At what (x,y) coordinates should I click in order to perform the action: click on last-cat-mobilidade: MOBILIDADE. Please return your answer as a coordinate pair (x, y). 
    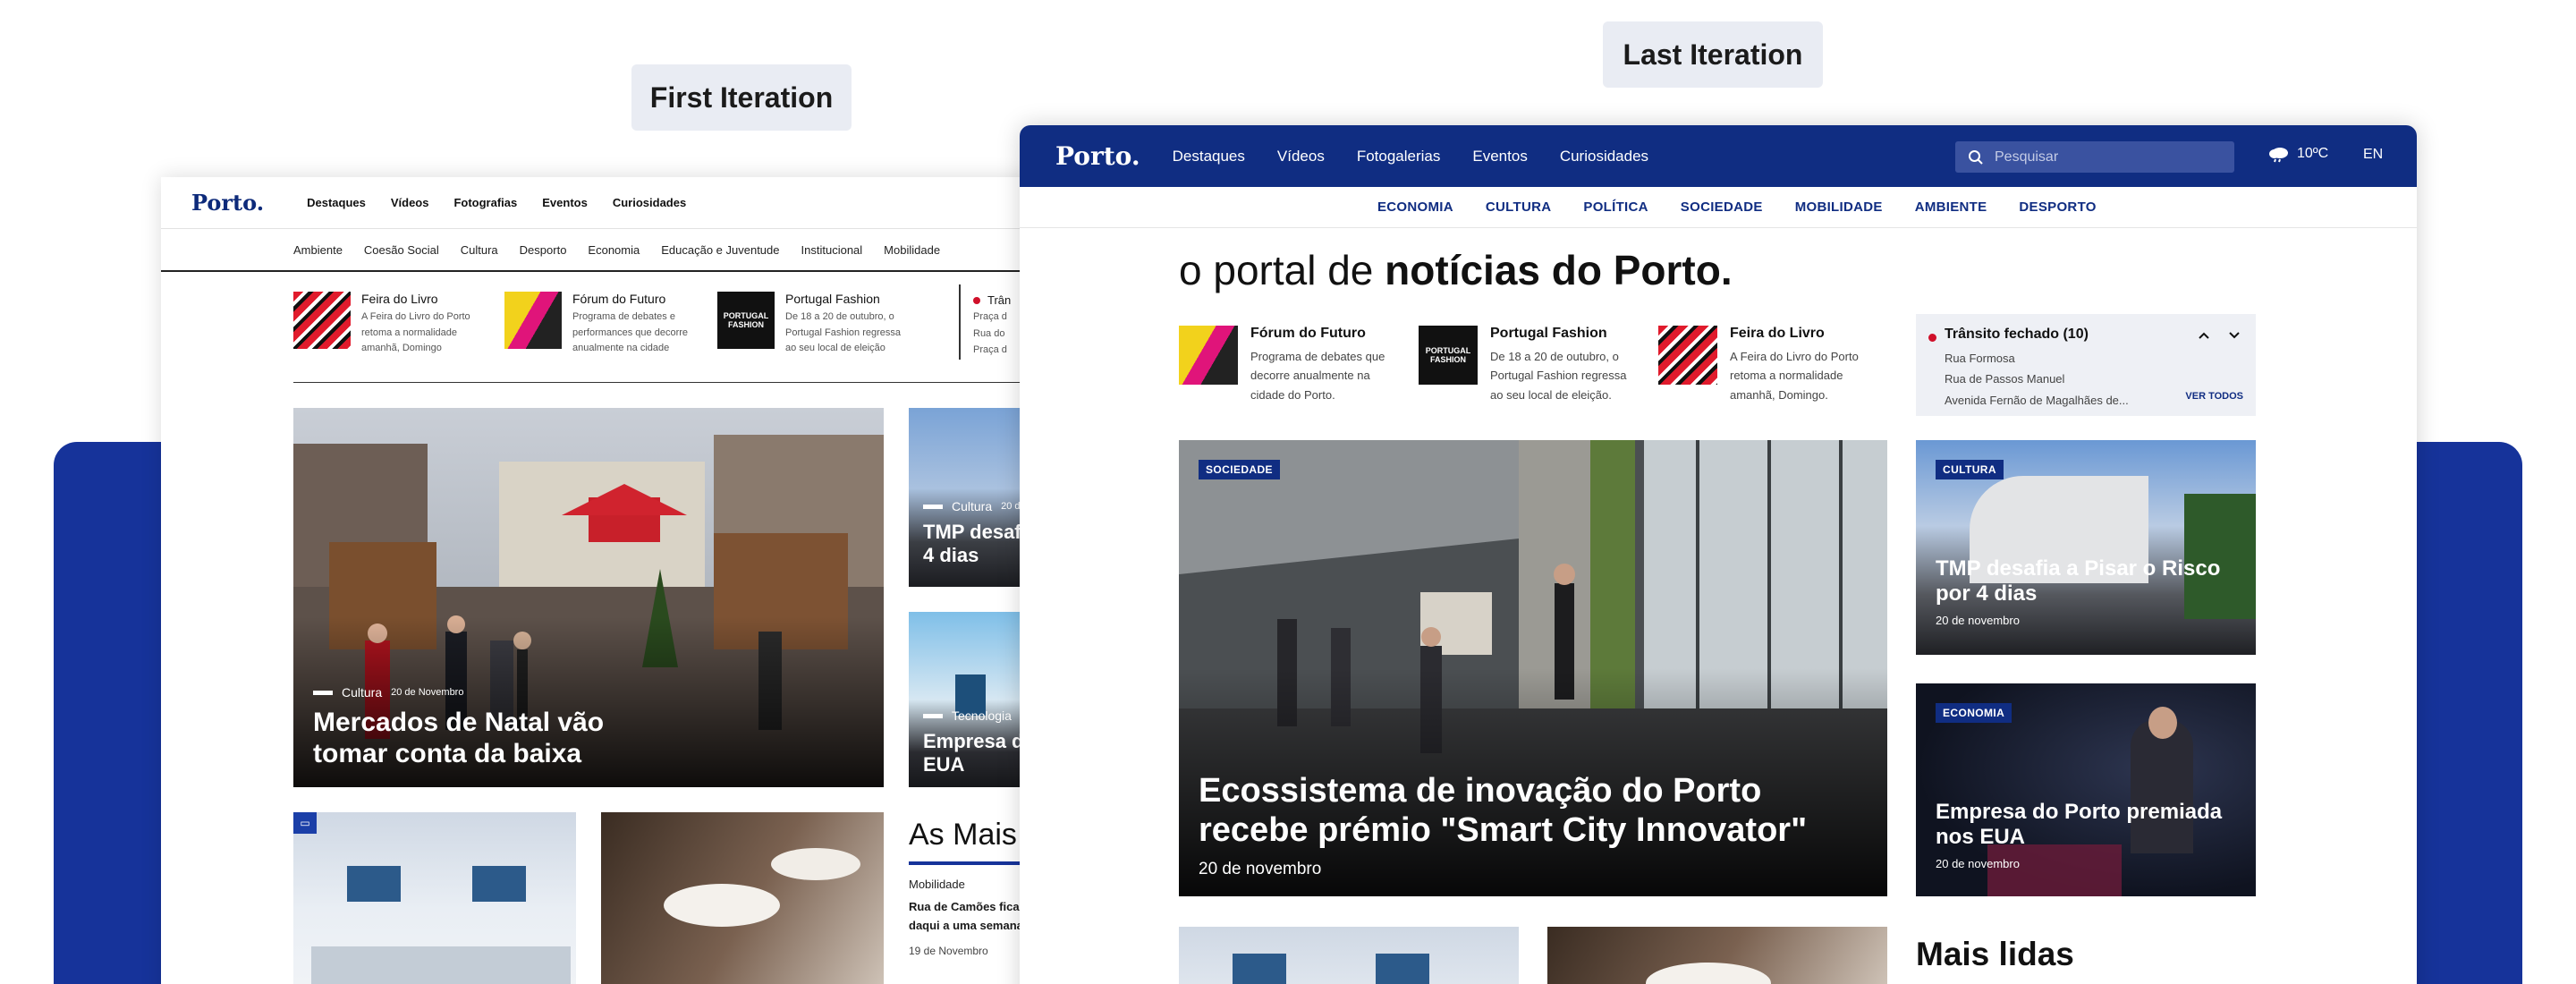
    Looking at the image, I should click on (1839, 207).